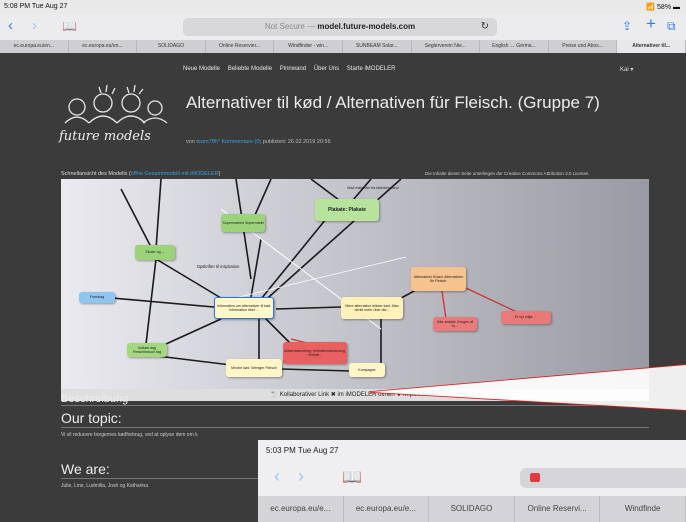 The height and width of the screenshot is (522, 686). What do you see at coordinates (296, 142) in the screenshot?
I see `published-date: publiziert: 26.02.2019 20:56` at bounding box center [296, 142].